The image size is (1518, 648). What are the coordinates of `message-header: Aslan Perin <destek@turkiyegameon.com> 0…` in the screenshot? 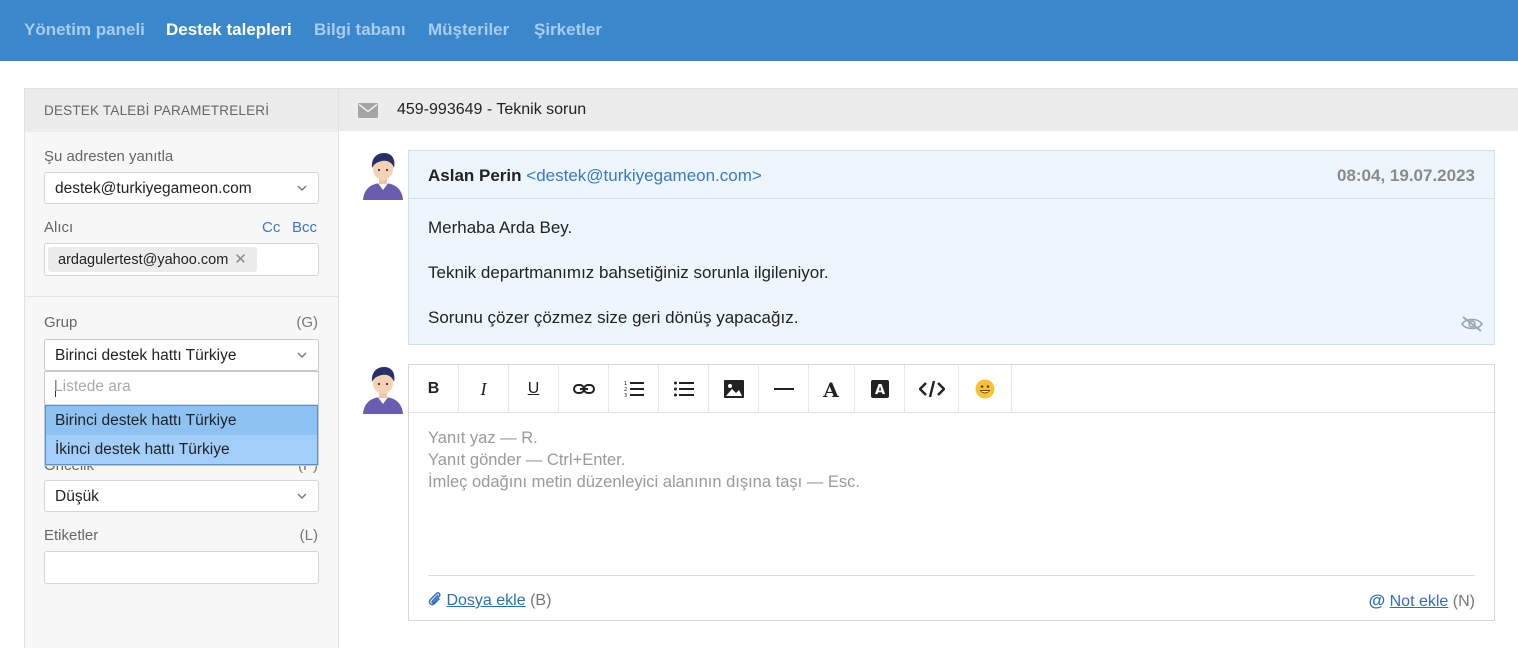 It's located at (951, 175).